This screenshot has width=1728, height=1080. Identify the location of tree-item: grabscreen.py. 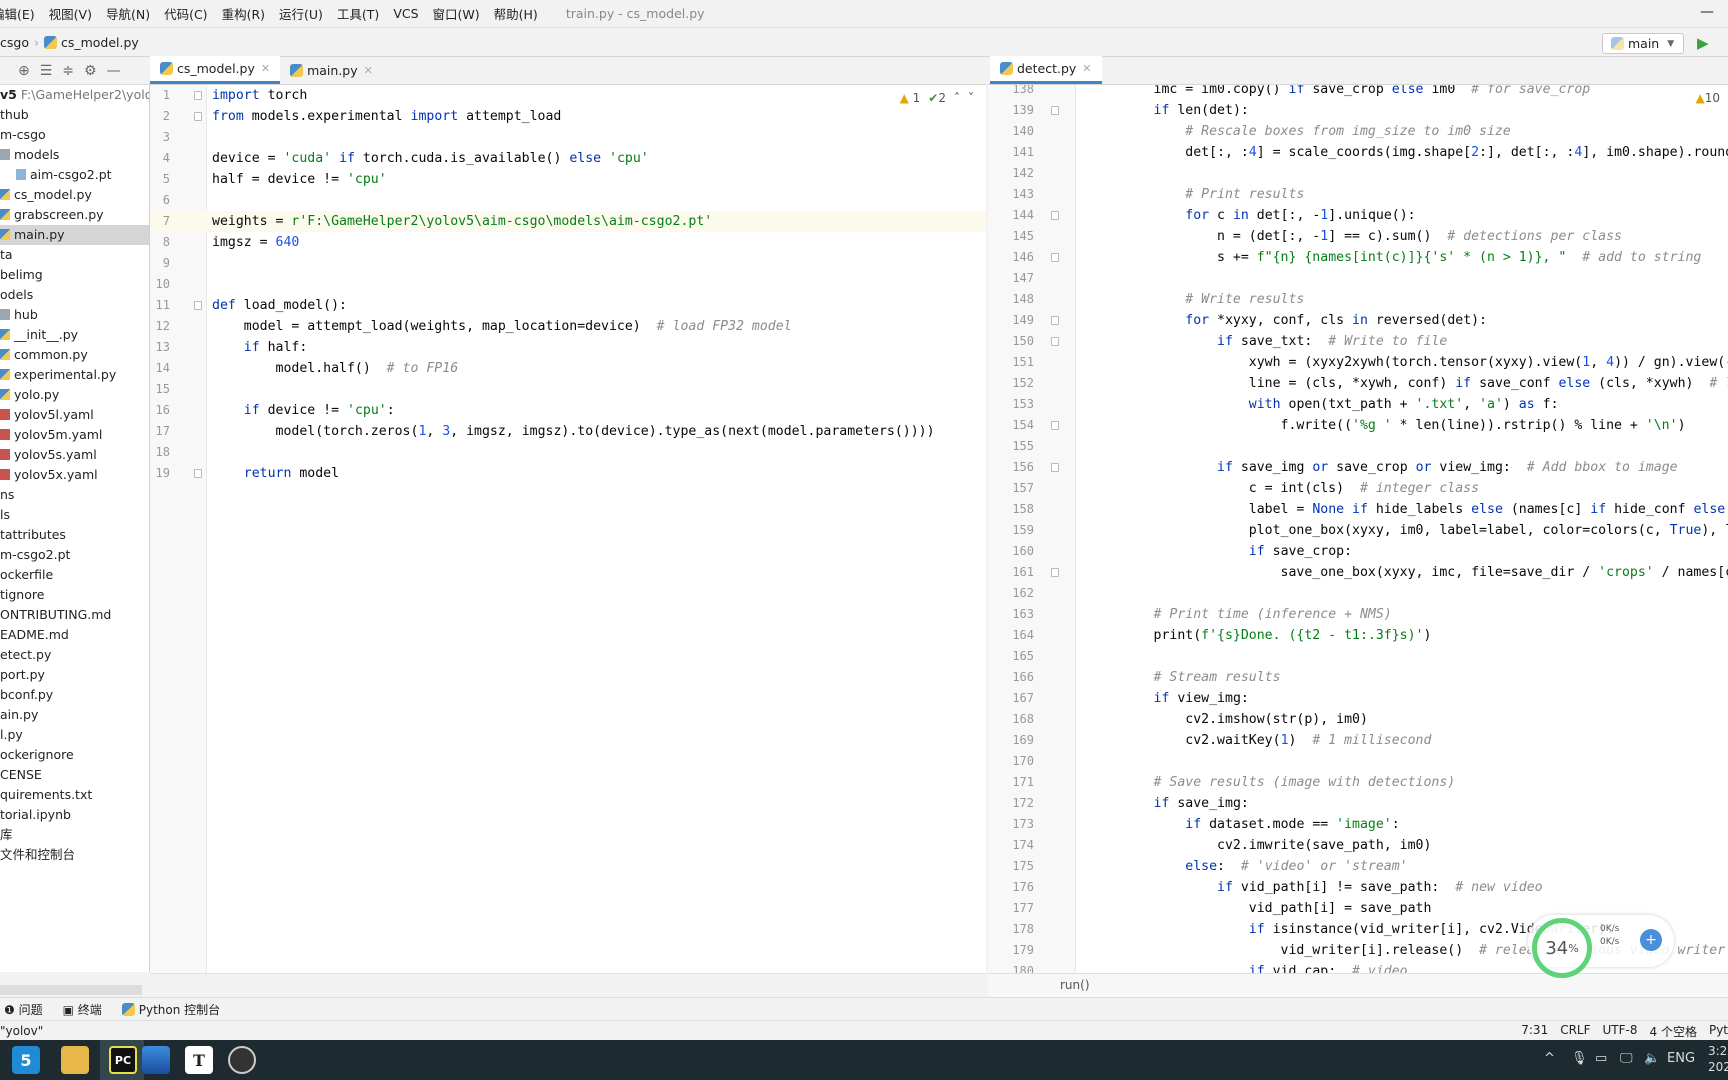
(74, 215).